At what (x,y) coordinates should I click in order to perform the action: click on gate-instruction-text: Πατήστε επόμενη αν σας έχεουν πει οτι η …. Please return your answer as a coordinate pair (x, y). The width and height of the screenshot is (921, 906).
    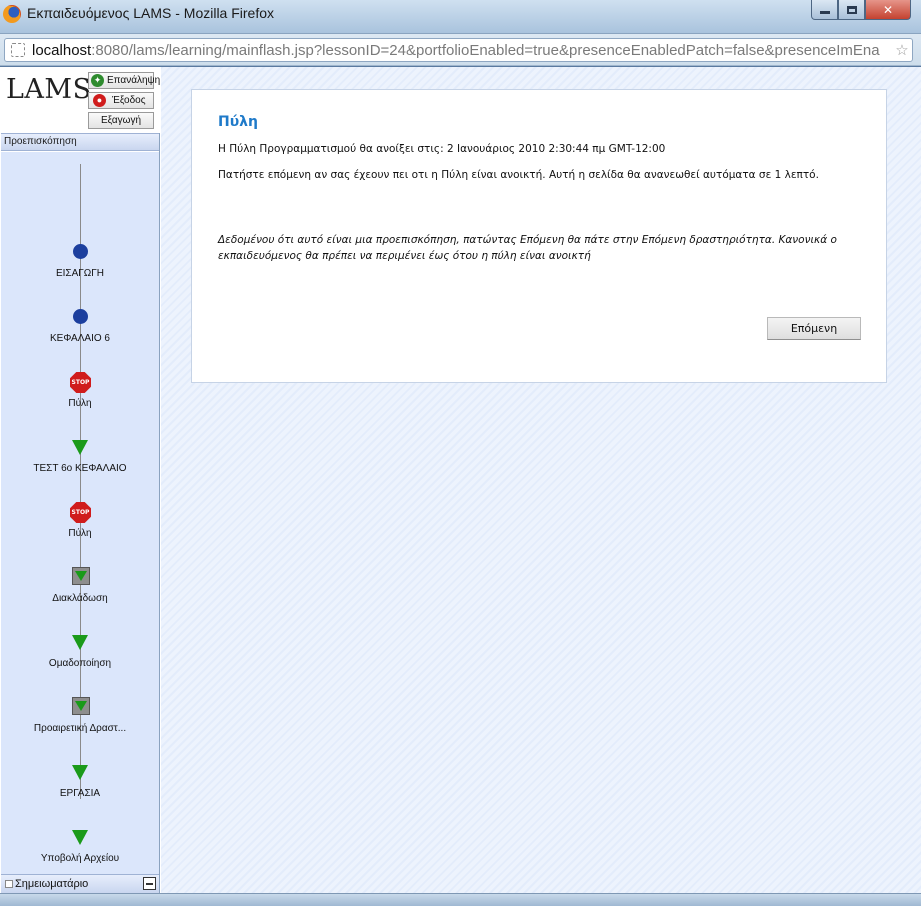
    Looking at the image, I should click on (518, 175).